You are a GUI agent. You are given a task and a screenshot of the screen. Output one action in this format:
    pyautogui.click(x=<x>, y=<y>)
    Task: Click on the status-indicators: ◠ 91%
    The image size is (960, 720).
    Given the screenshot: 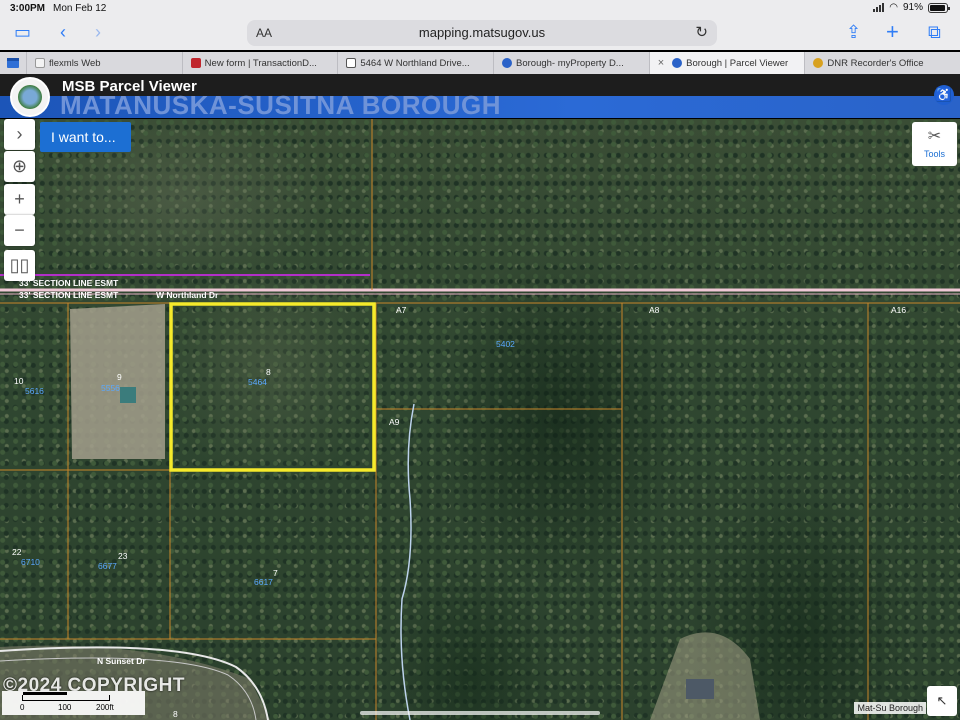 What is the action you would take?
    pyautogui.click(x=911, y=7)
    